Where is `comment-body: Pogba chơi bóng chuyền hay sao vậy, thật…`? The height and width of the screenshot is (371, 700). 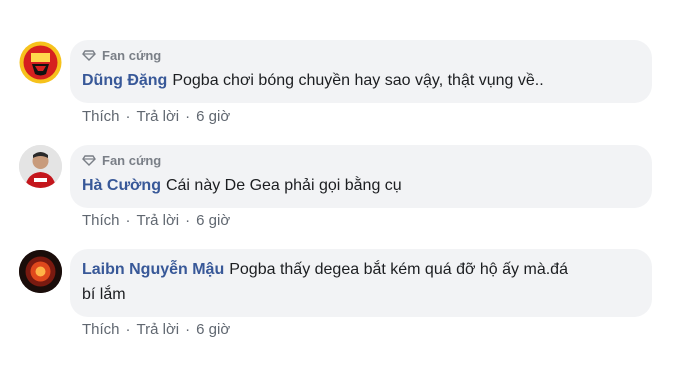
comment-body: Pogba chơi bóng chuyền hay sao vậy, thật… is located at coordinates (358, 80).